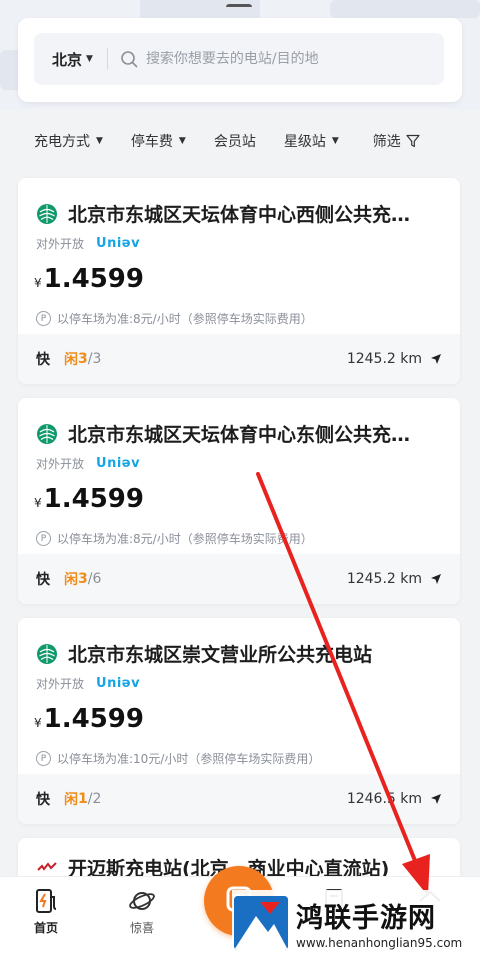  I want to click on filter-bar: 充电方式 ▼ 停车费 ▼ 会员站 星级站 ▼ 筛选, so click(240, 141).